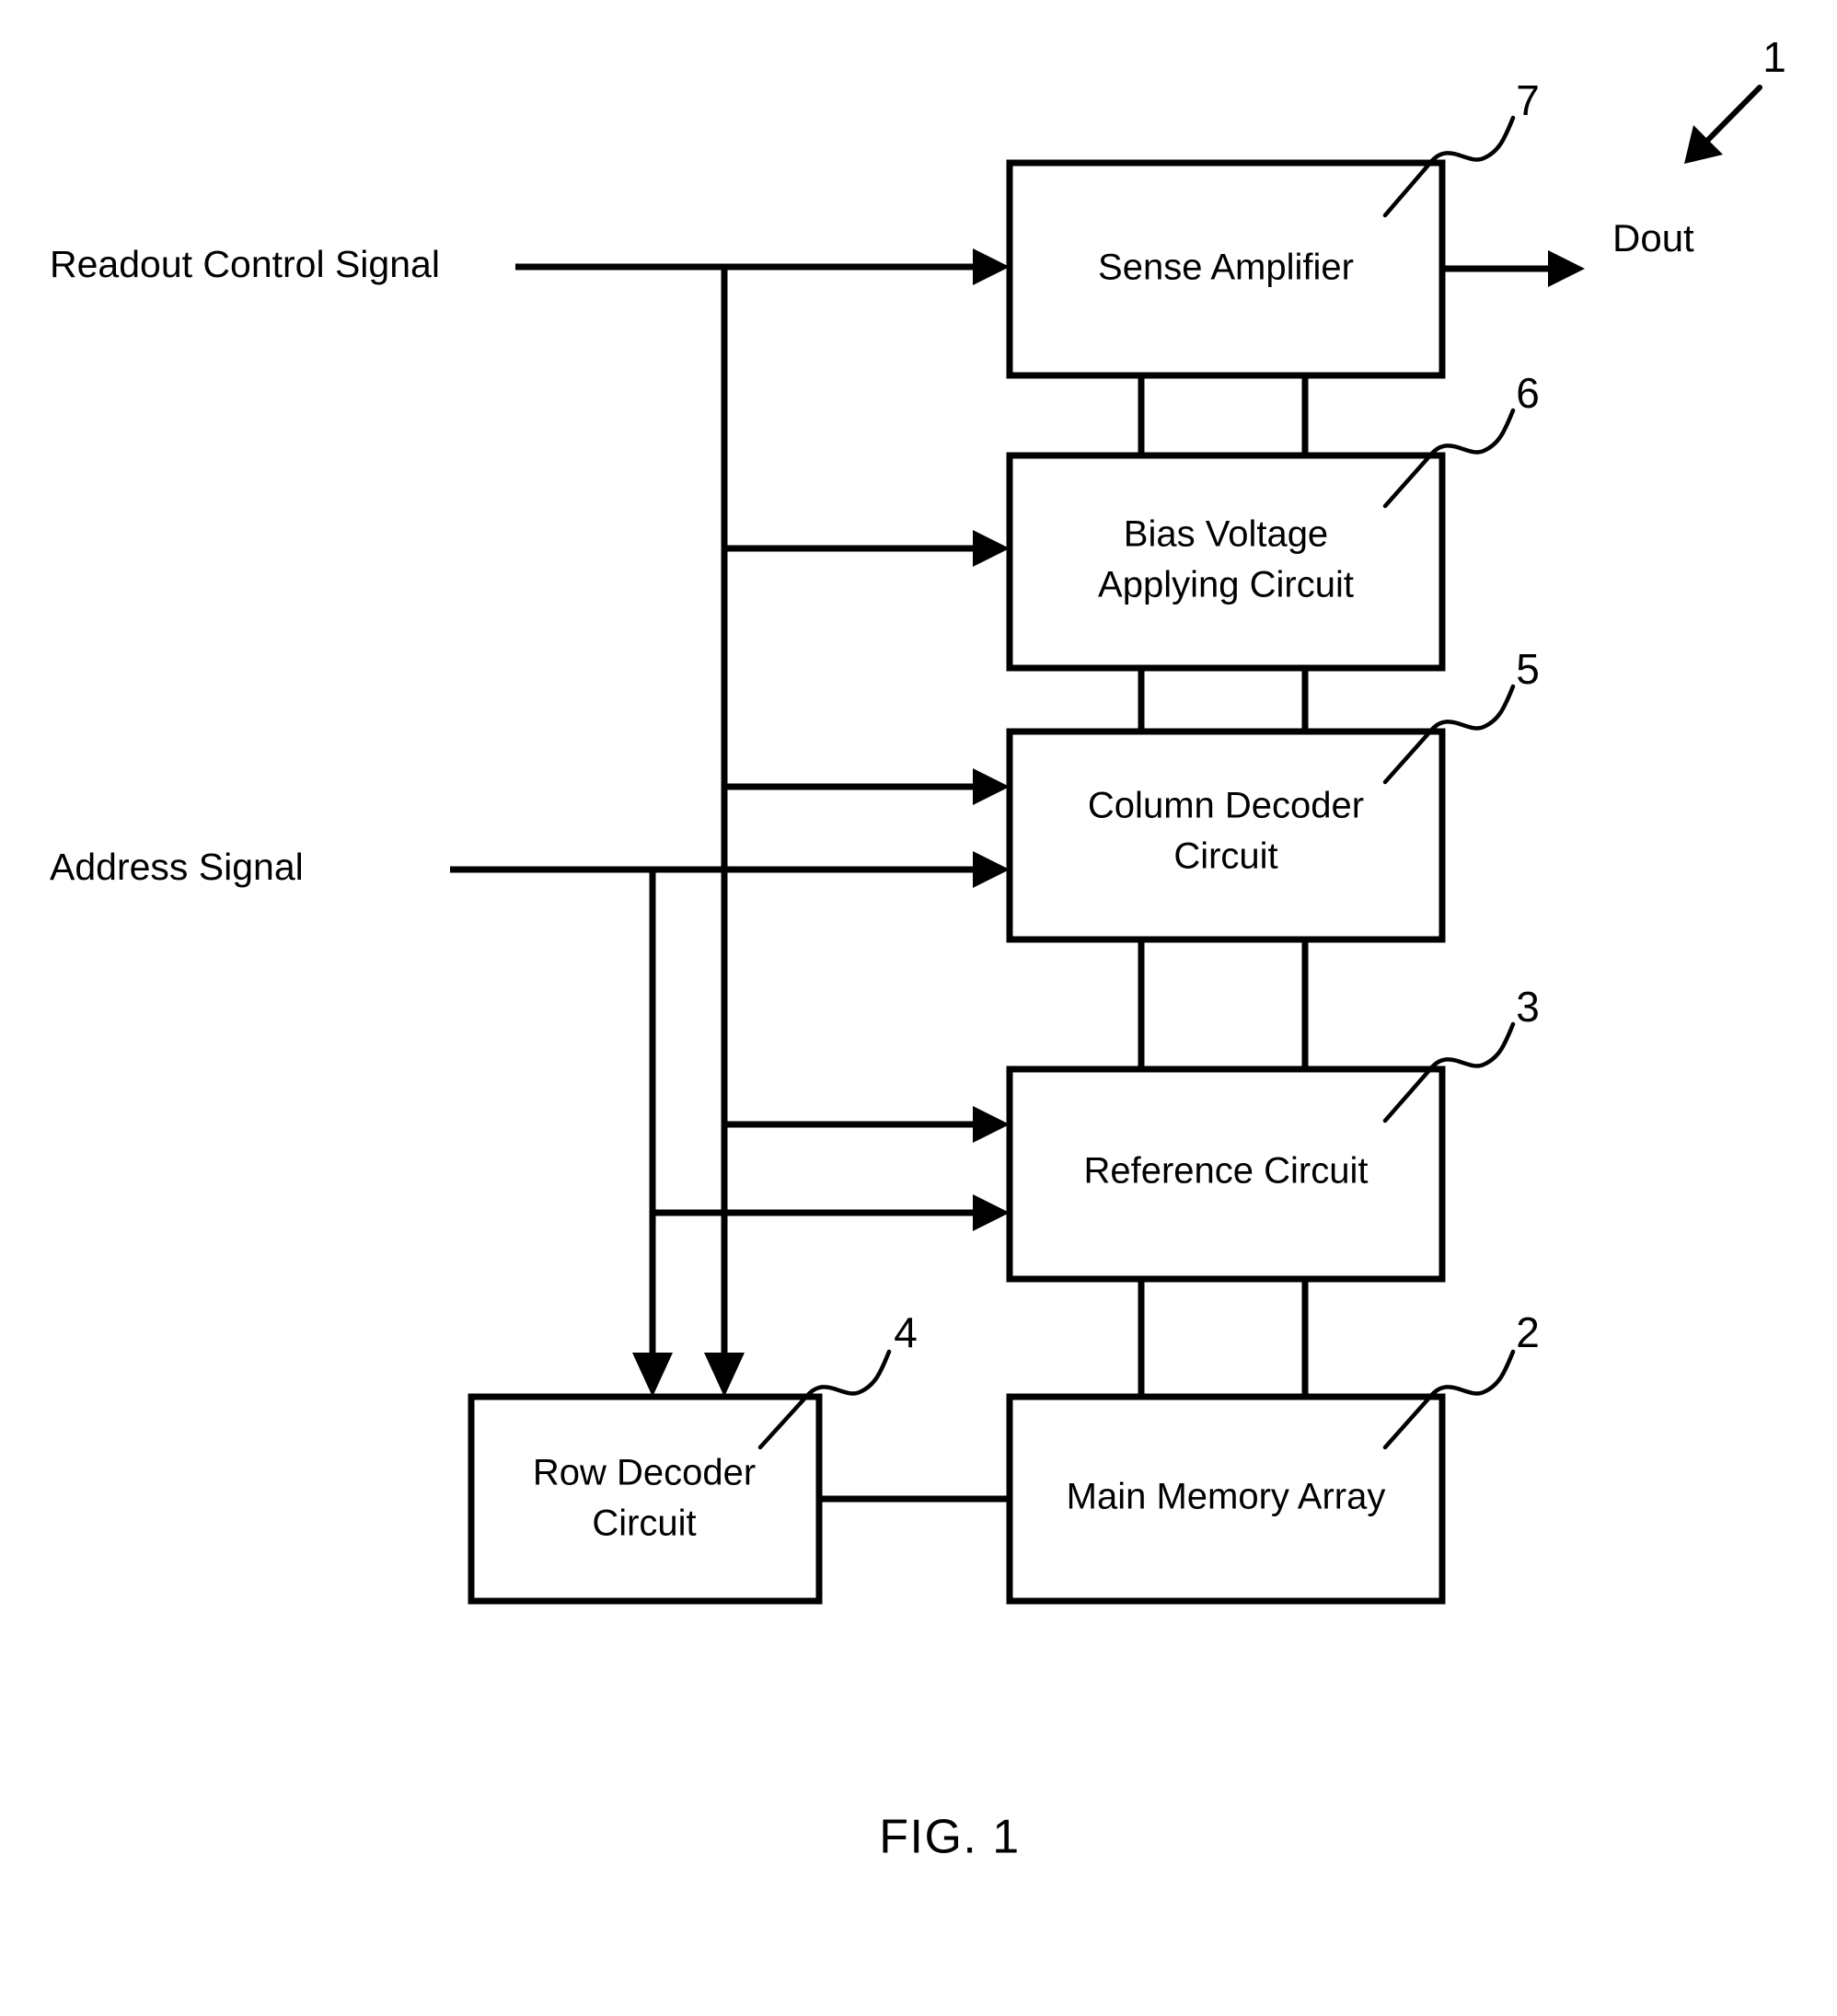  Describe the element at coordinates (1226, 585) in the screenshot. I see `label-bias-voltage-line2: Applying Circuit` at that location.